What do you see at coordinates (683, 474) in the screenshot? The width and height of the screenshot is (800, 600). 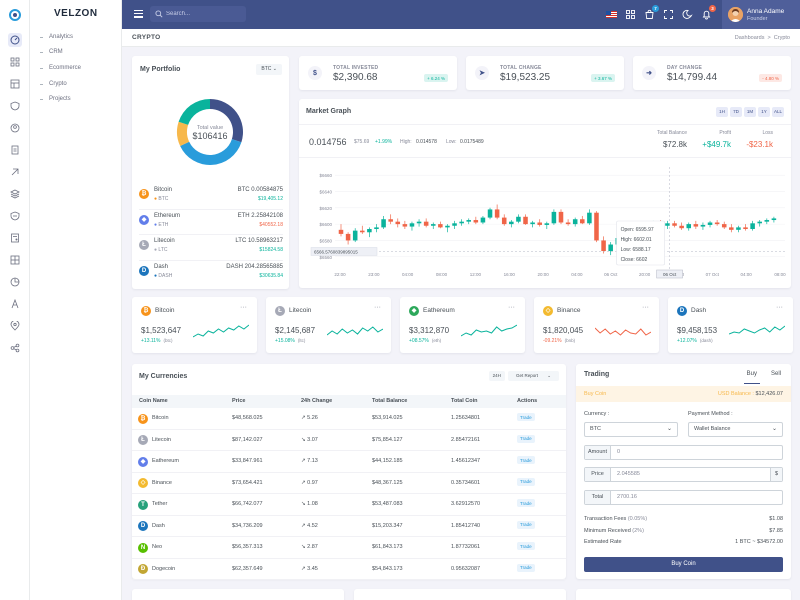 I see `price-field: Price 2.045585 $` at bounding box center [683, 474].